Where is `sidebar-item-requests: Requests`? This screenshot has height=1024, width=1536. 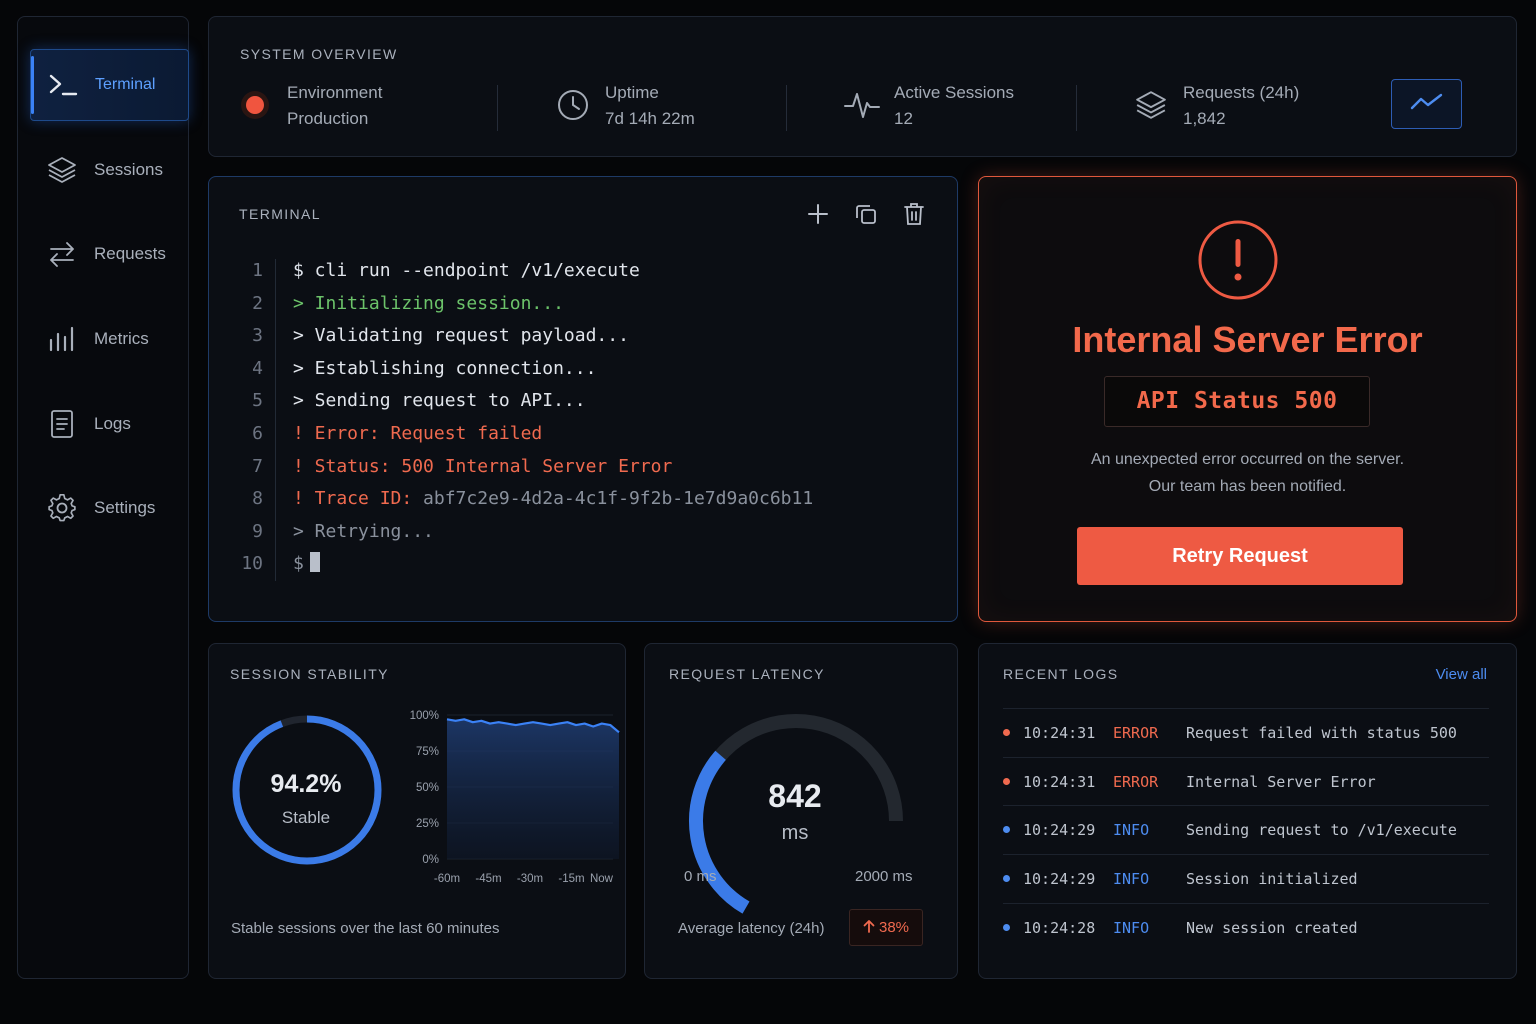 sidebar-item-requests: Requests is located at coordinates (109, 254).